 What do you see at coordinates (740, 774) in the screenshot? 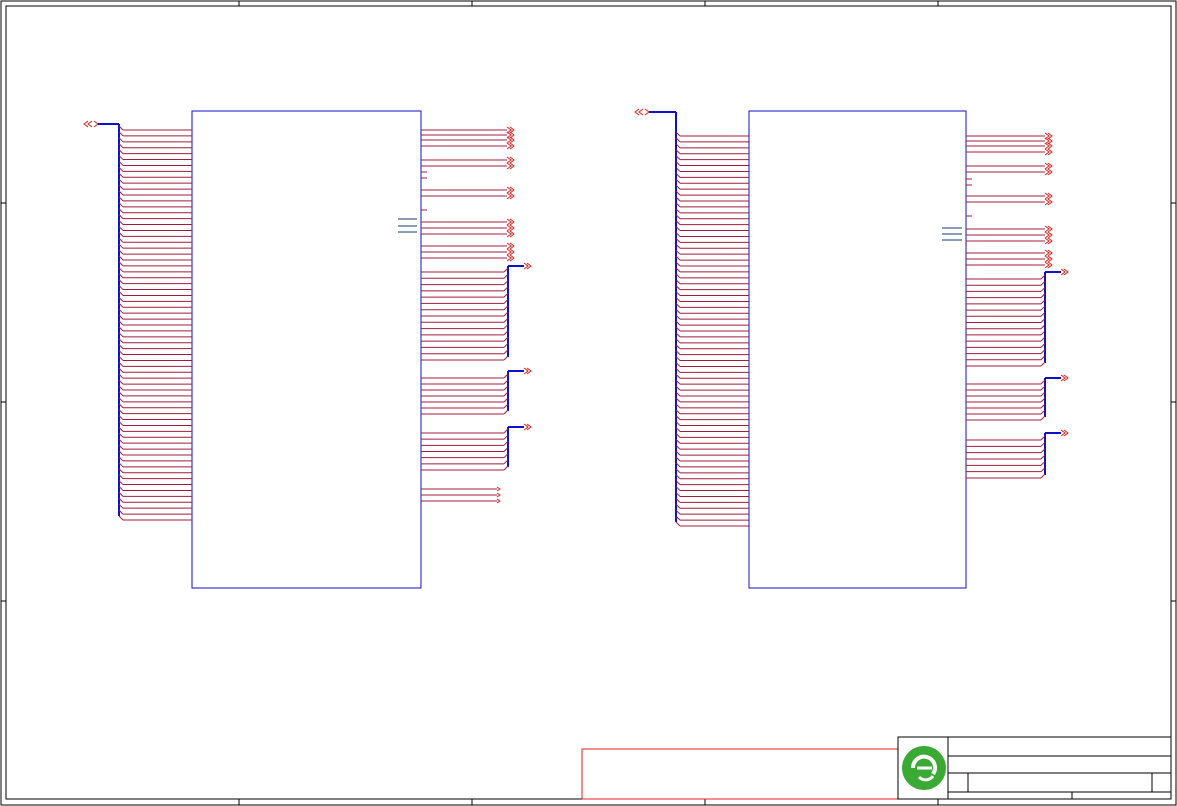
I see `note-box` at bounding box center [740, 774].